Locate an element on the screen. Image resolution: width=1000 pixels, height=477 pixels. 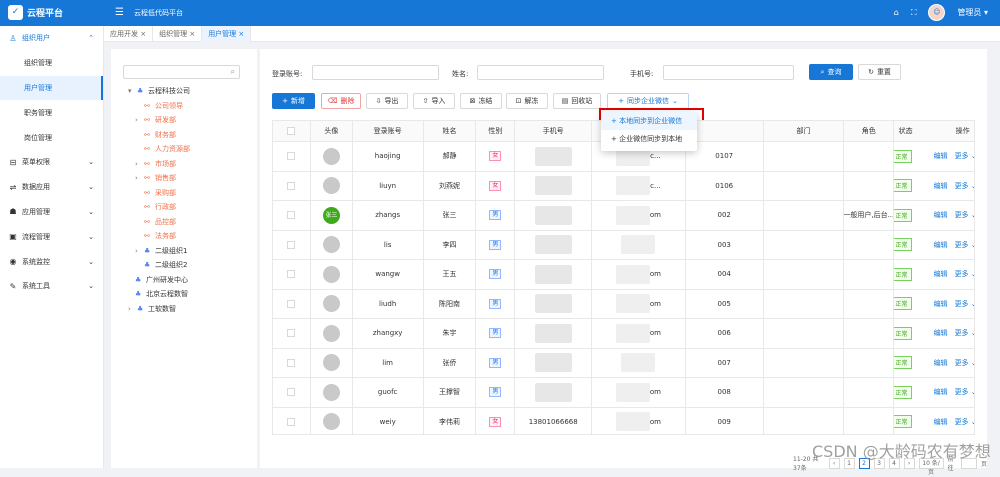
unfreeze-button: ⊡ 解冻 is located at coordinates (527, 101).